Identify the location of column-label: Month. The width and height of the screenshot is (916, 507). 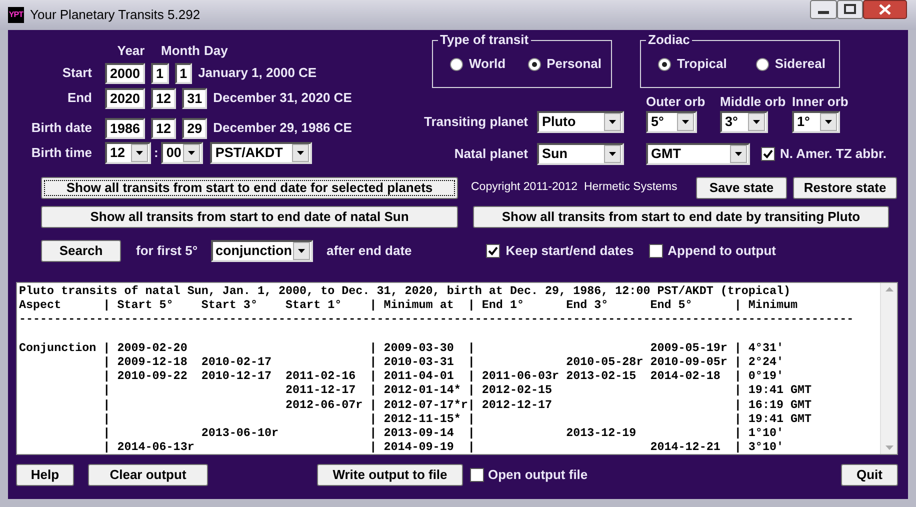
(180, 51).